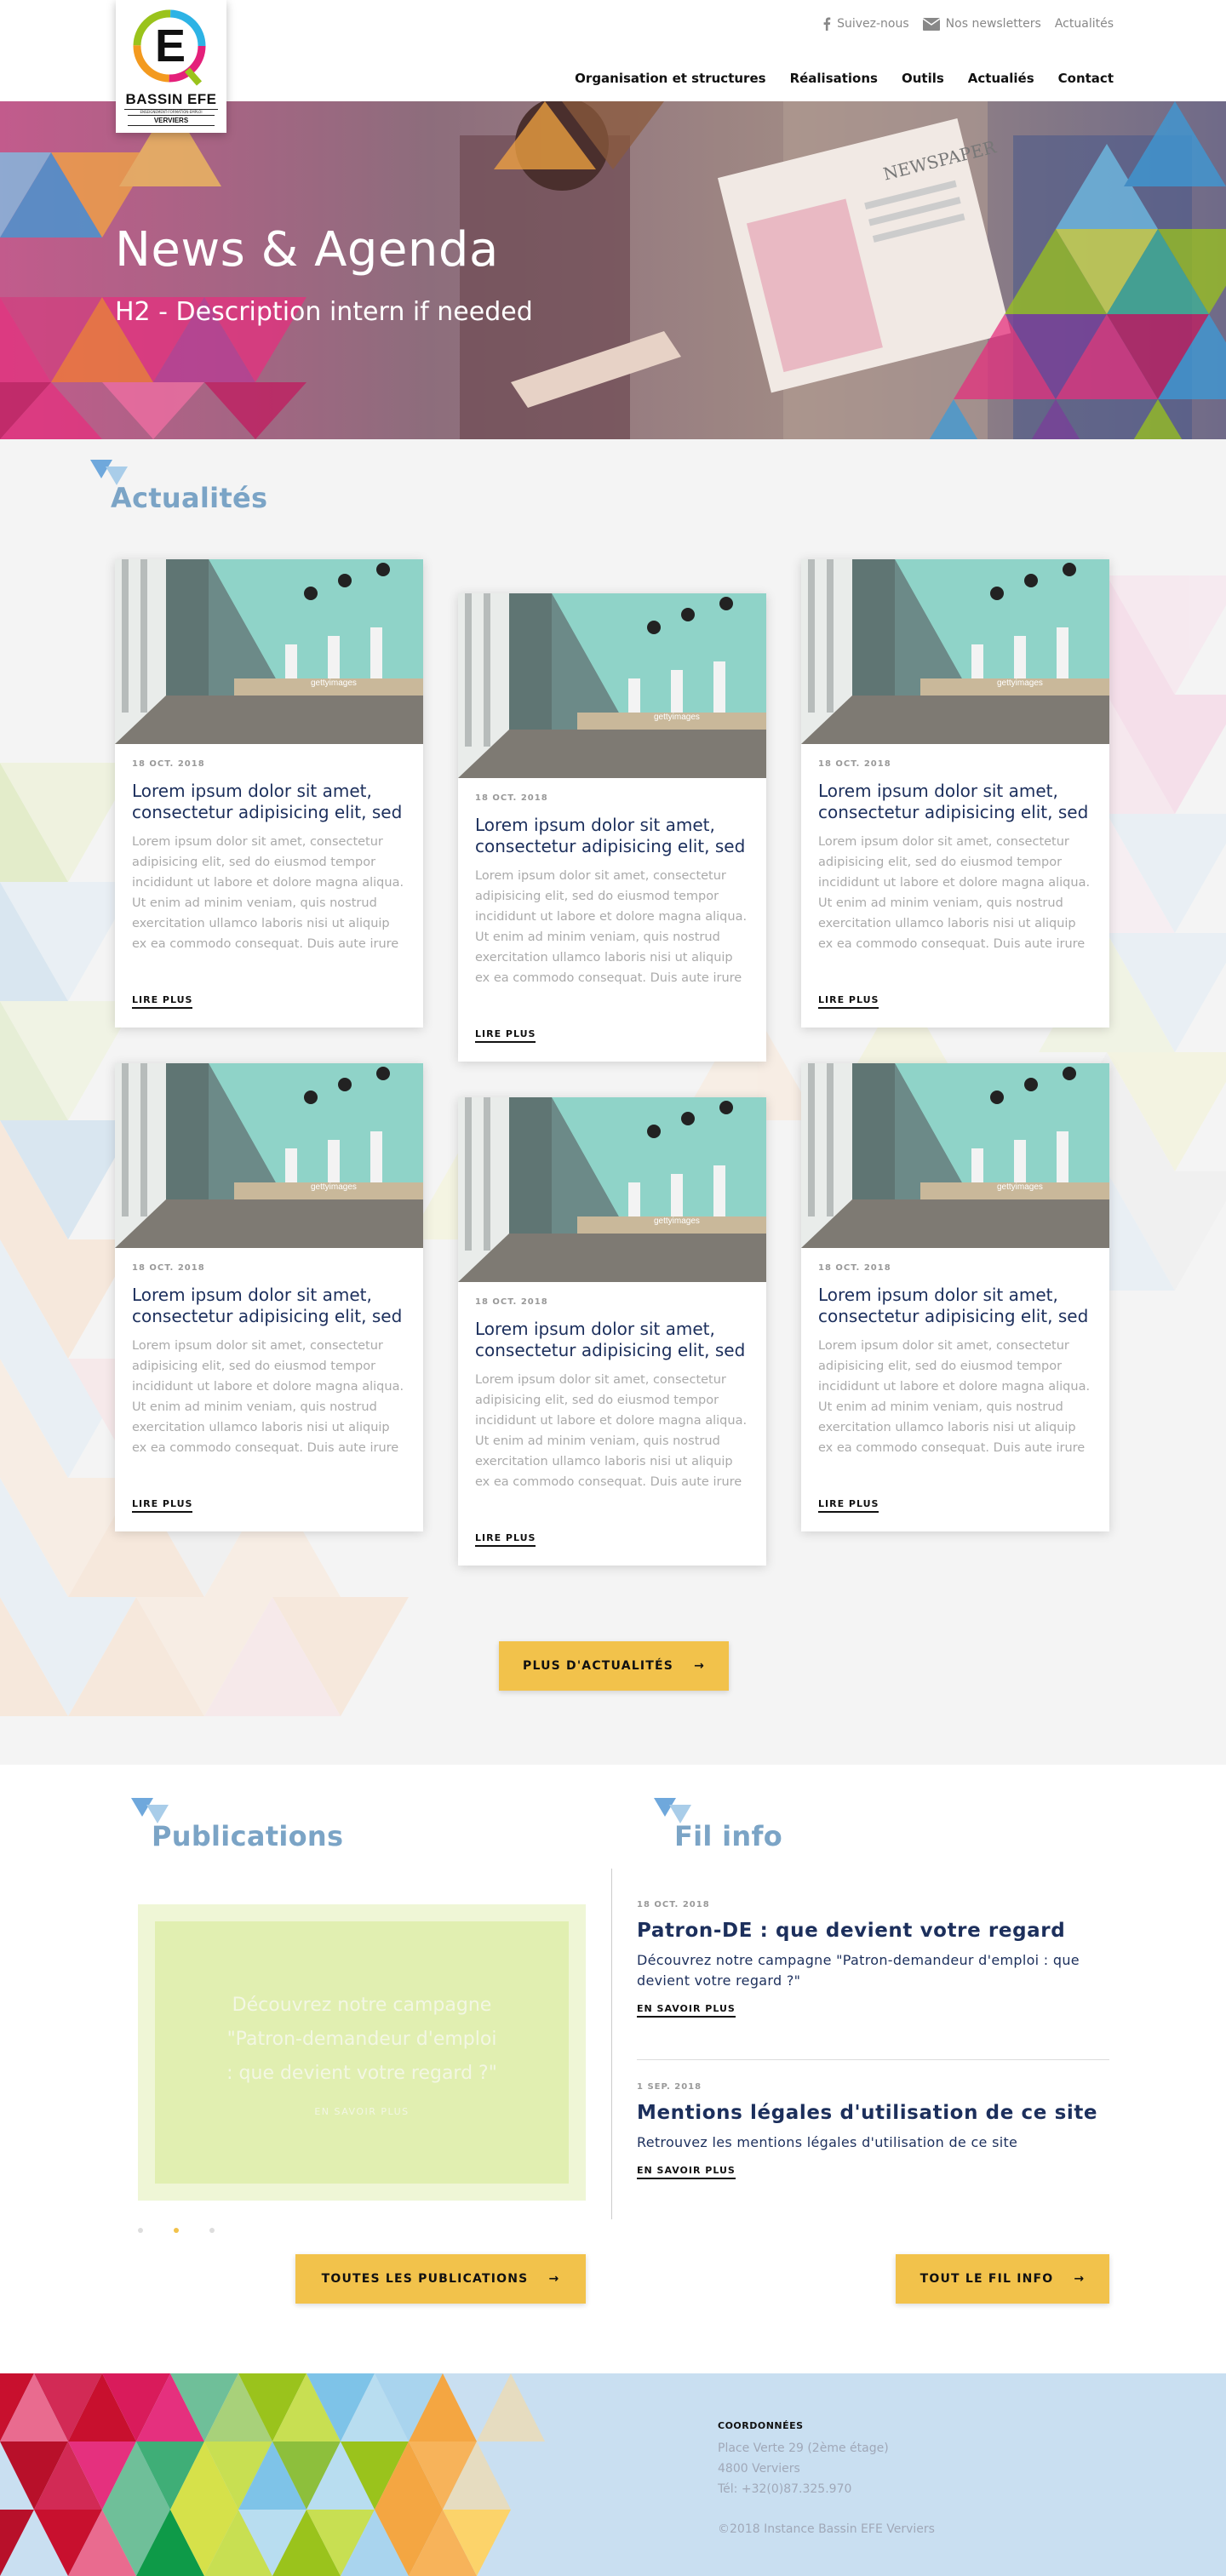 The width and height of the screenshot is (1226, 2576). Describe the element at coordinates (361, 2112) in the screenshot. I see `publication-slide-more: EN SAVOIR PLUS` at that location.